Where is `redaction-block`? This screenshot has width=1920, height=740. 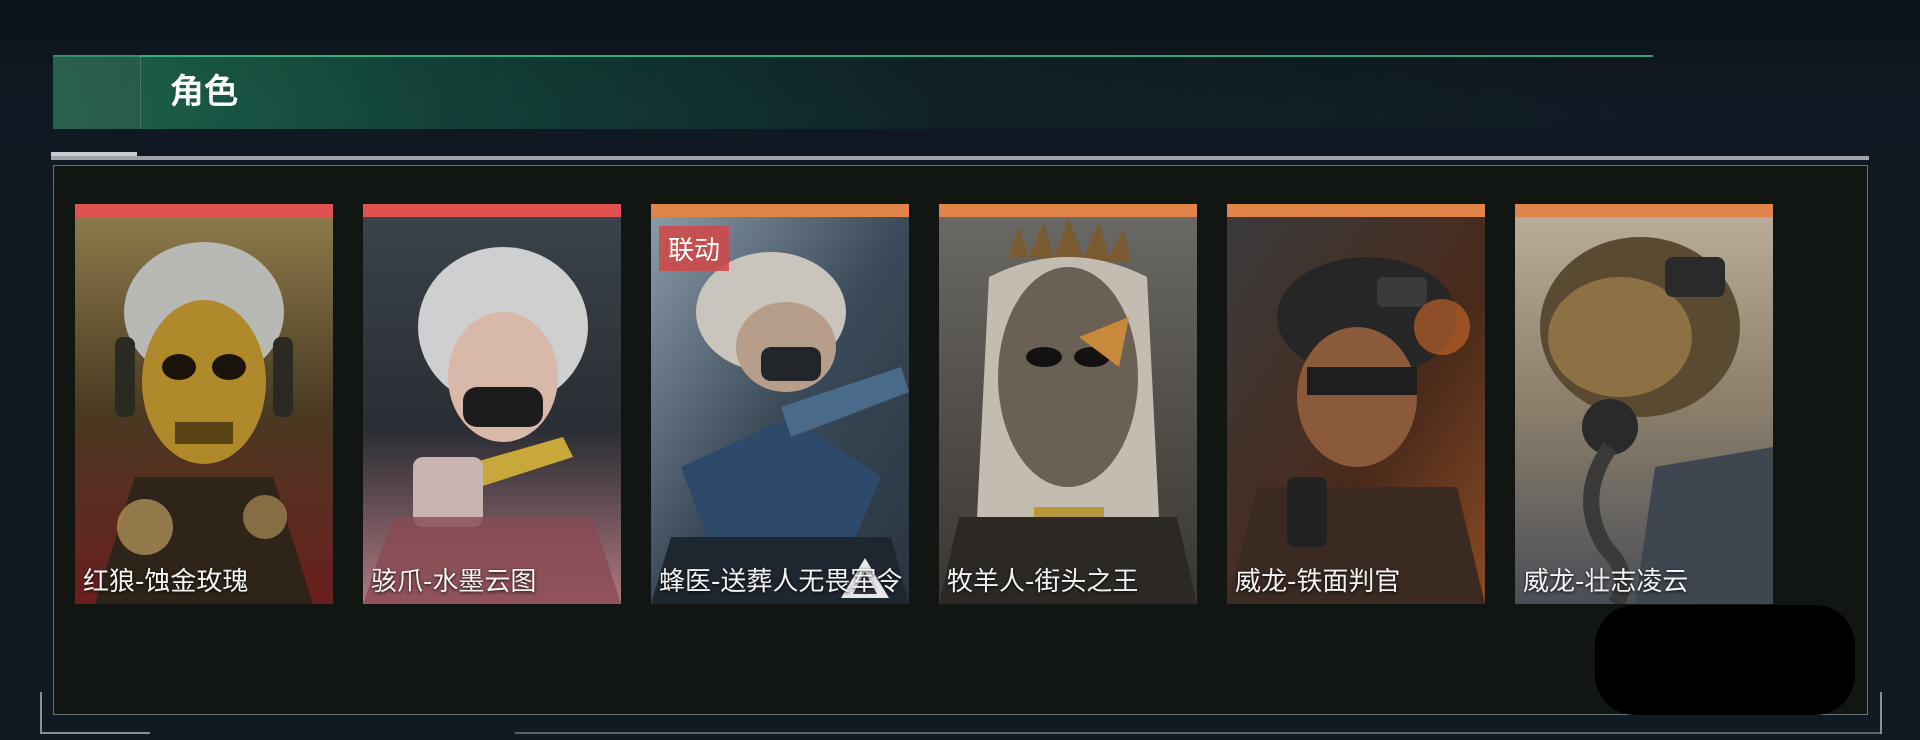
redaction-block is located at coordinates (1725, 660).